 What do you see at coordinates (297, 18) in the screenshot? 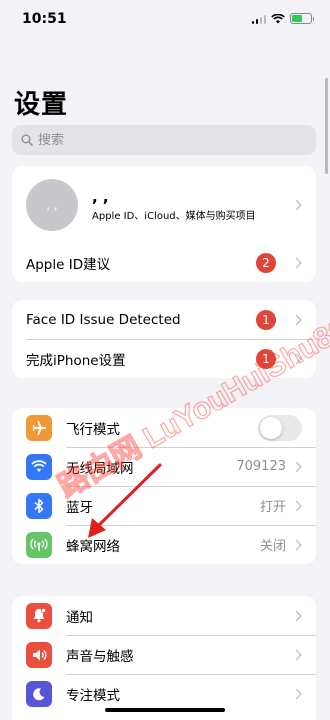
I see `battery-level` at bounding box center [297, 18].